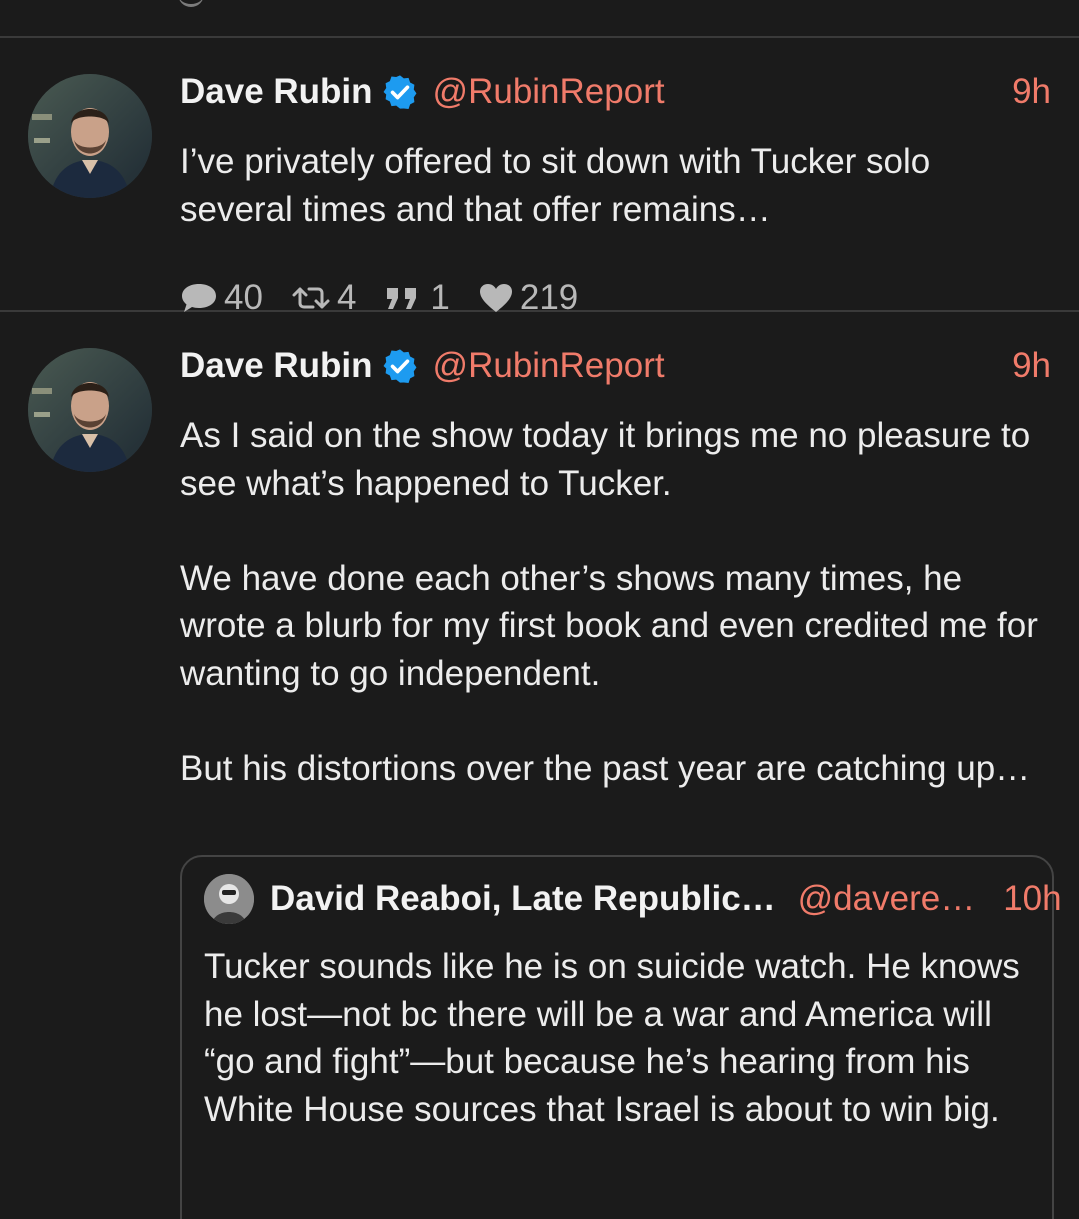  Describe the element at coordinates (1032, 899) in the screenshot. I see `quoted-timestamp: 10h` at that location.